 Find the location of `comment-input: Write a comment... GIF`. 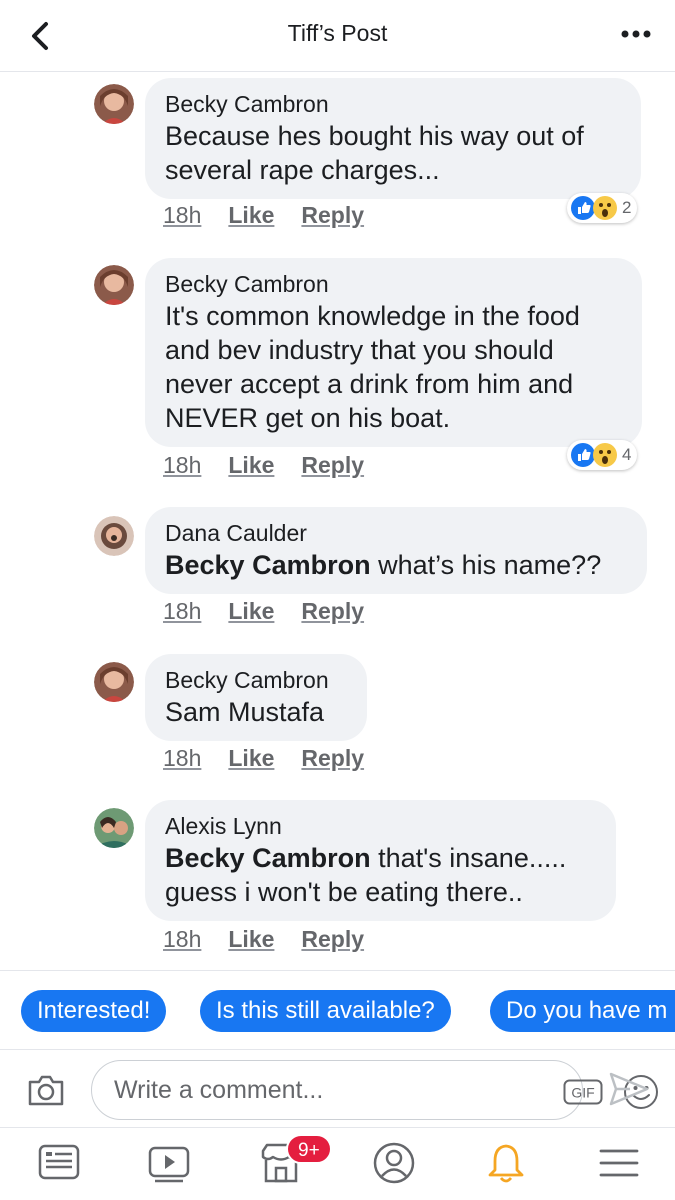

comment-input: Write a comment... GIF is located at coordinates (374, 1090).